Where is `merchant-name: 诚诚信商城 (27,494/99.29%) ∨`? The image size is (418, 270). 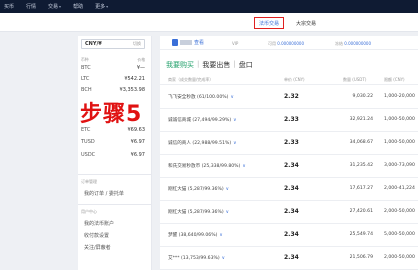
merchant-name: 诚诚信商城 (27,494/99.29%) ∨ is located at coordinates (202, 120).